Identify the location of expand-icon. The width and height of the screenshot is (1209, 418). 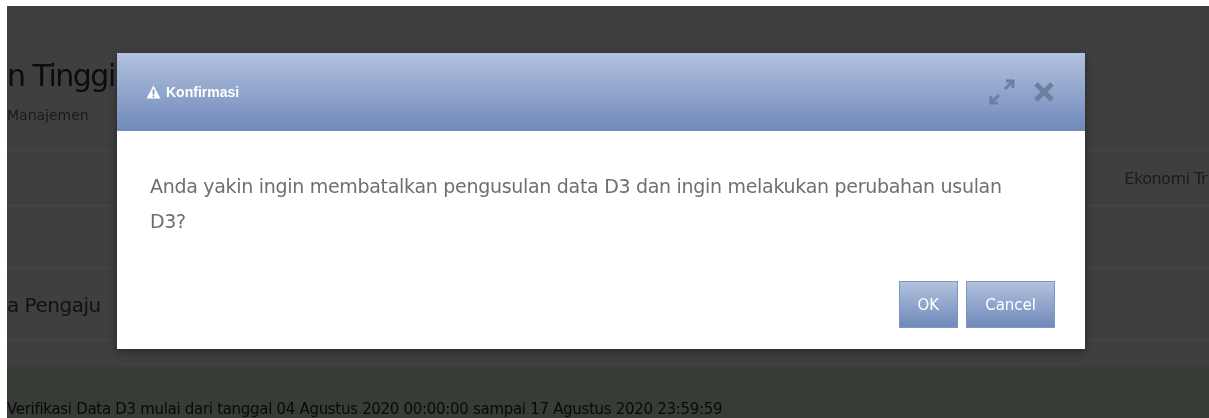
(1002, 92).